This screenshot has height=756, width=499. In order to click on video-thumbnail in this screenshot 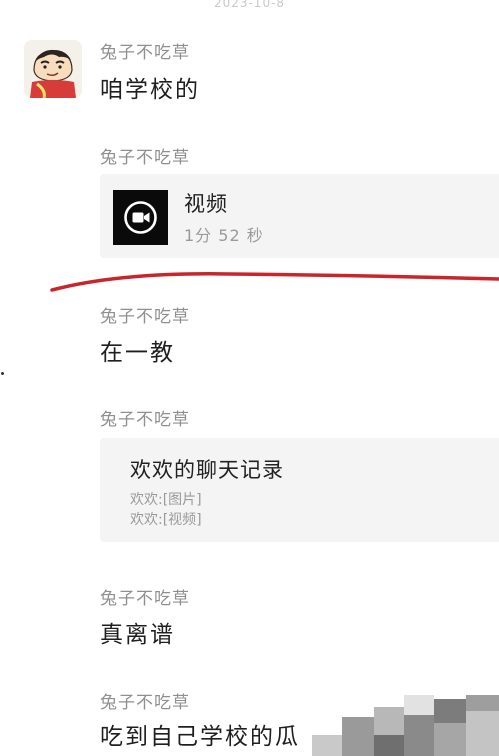, I will do `click(140, 217)`.